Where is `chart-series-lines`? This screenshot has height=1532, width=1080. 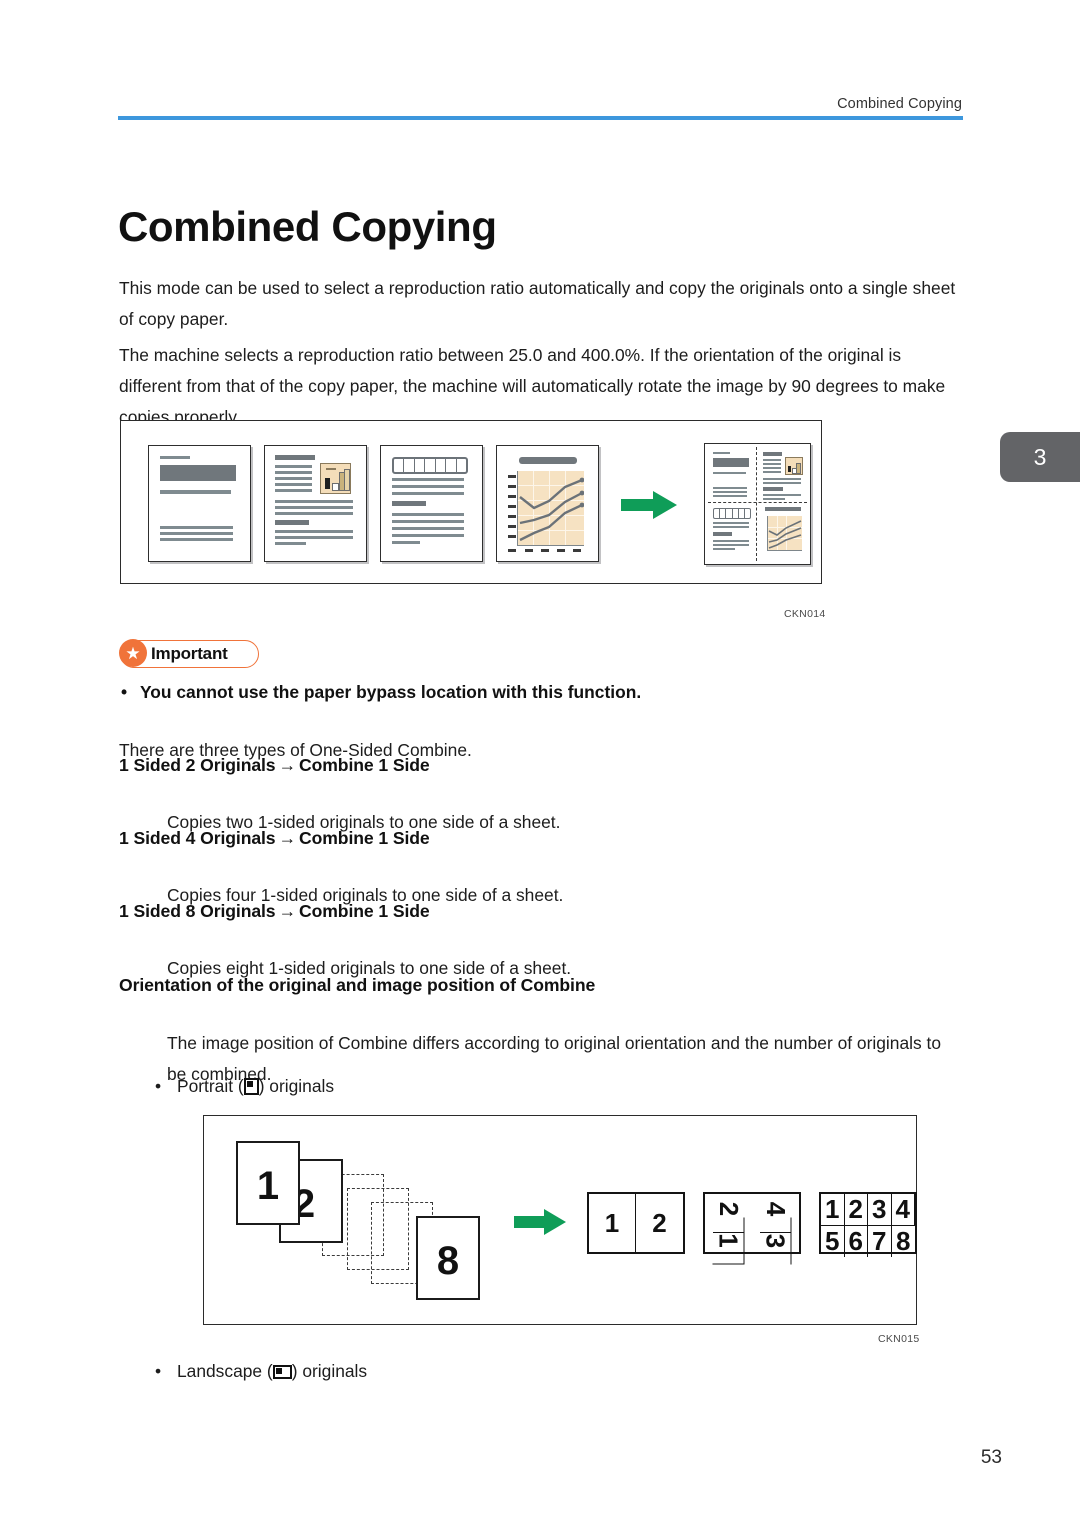 chart-series-lines is located at coordinates (551, 509).